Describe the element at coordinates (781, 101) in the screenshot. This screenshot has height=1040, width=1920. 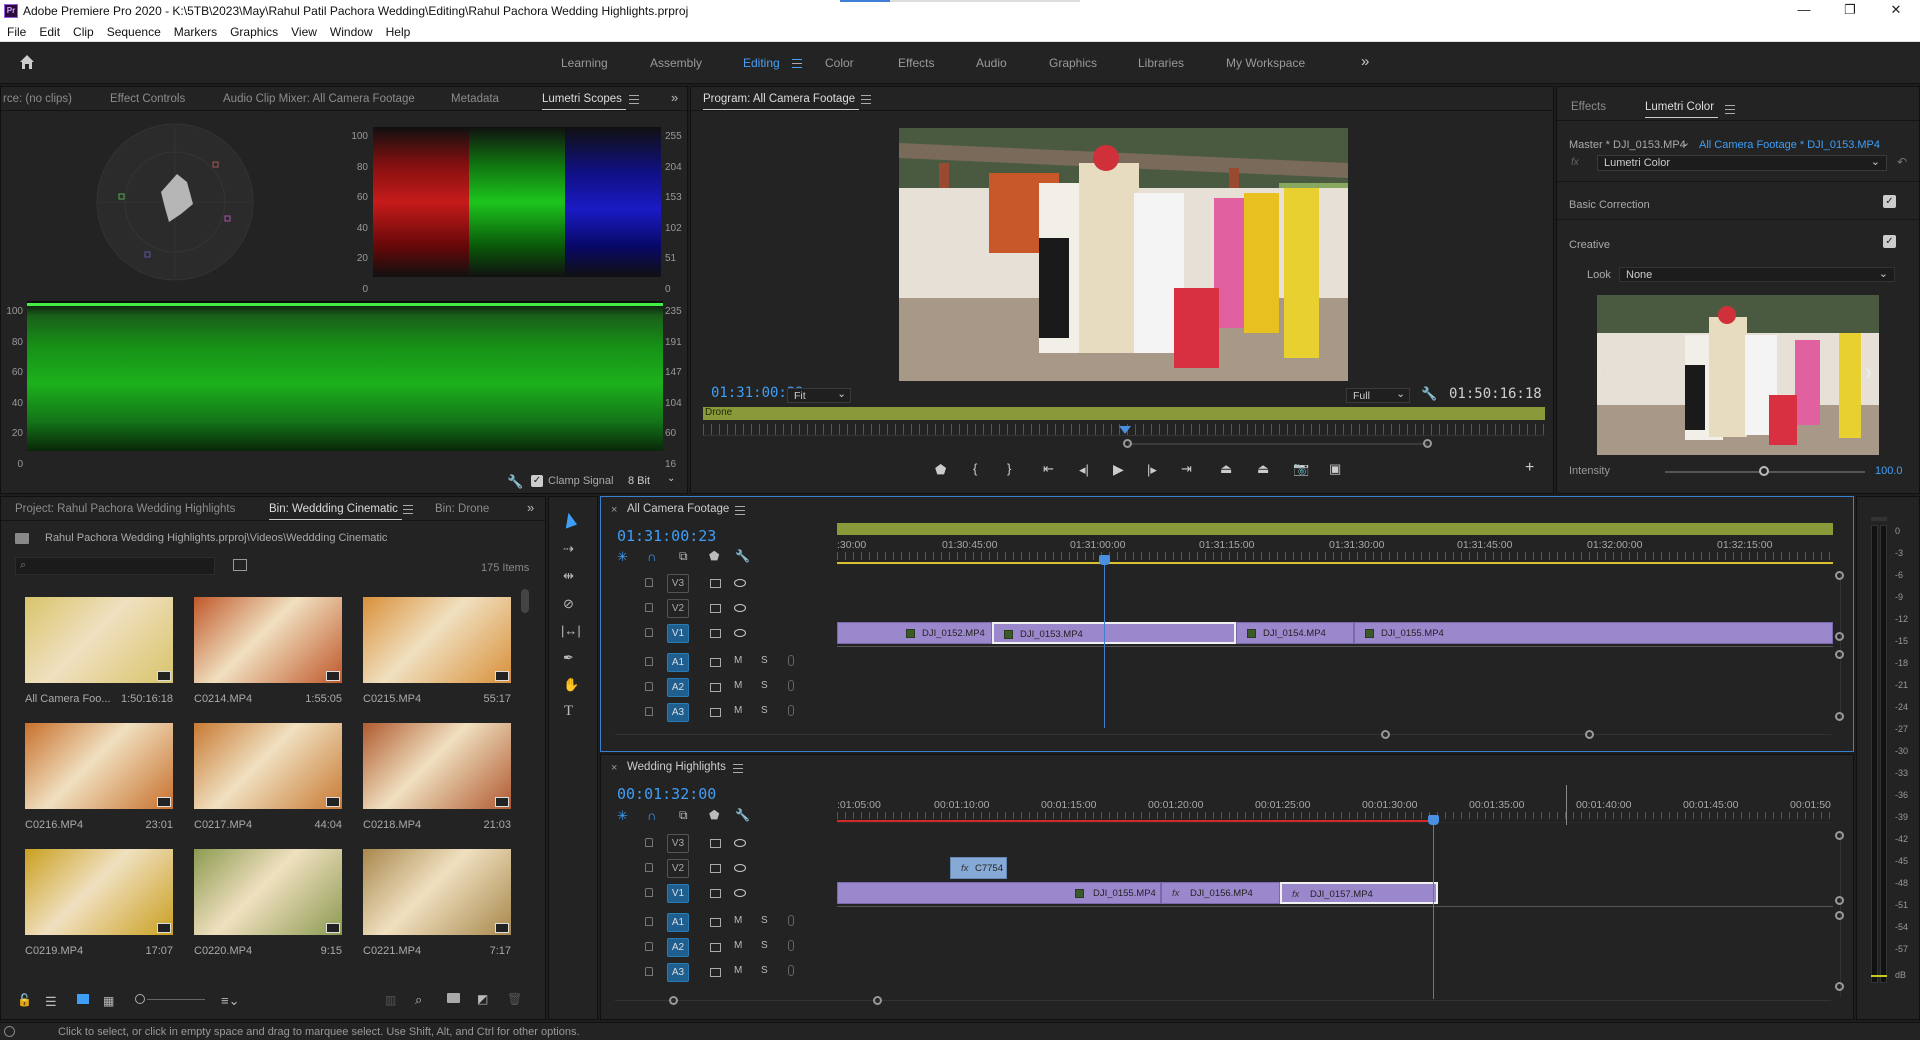
I see `program-monitor-title: Program: All Camera Footage` at that location.